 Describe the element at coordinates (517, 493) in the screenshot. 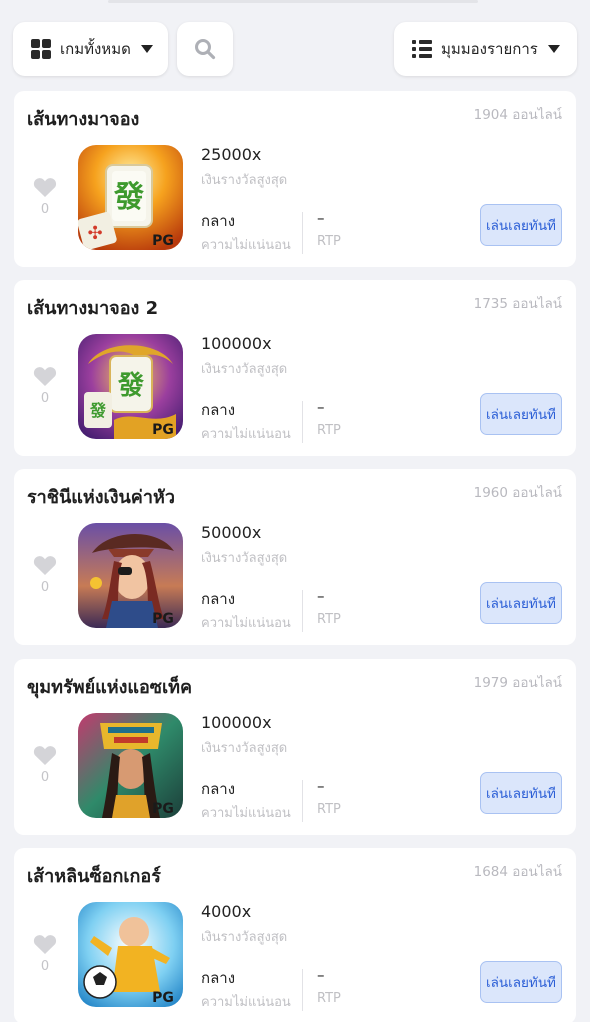

I see `online-count: 1960 ออนไลน์` at that location.